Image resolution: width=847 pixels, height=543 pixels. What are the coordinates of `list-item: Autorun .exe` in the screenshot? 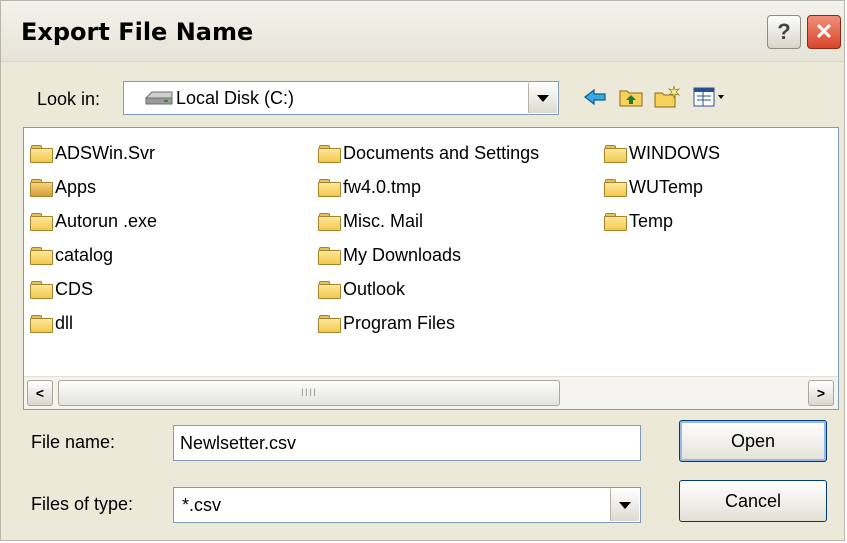 It's located at (93, 221).